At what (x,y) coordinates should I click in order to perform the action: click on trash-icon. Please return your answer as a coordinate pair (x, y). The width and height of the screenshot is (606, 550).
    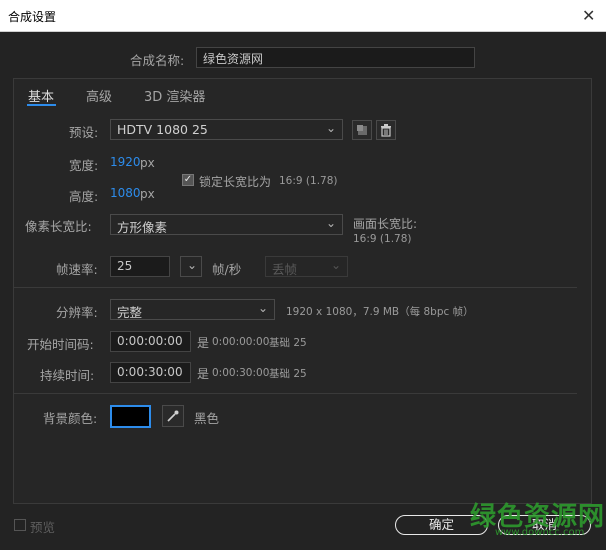
    Looking at the image, I should click on (386, 130).